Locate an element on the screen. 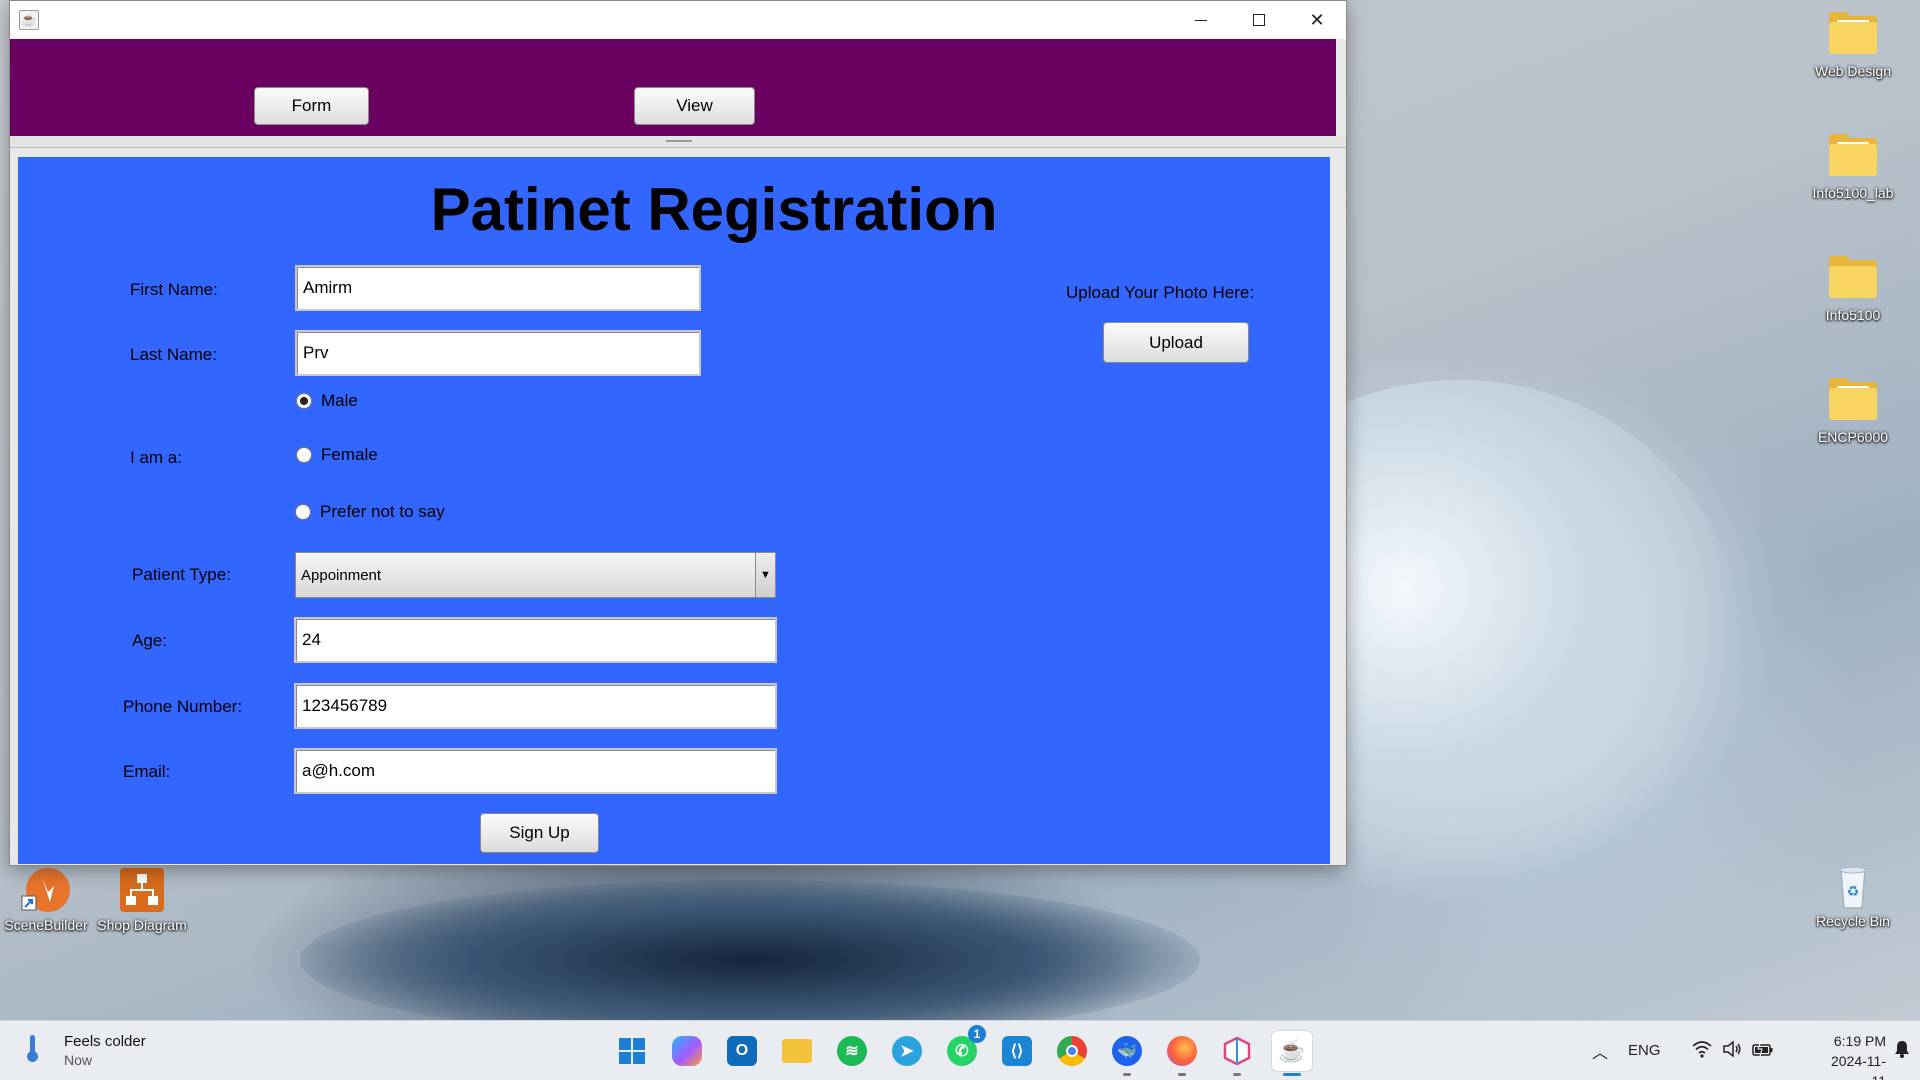  radio-label: Prefer not to say is located at coordinates (382, 511).